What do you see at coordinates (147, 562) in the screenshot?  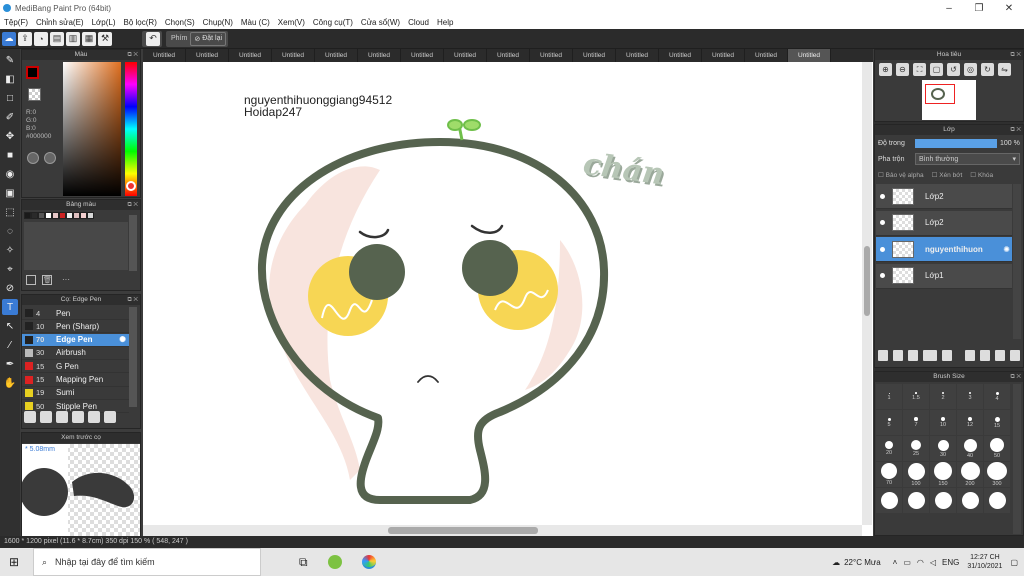 I see `taskbar-search-box: ⌕ Nhập tại đây để tìm kiếm` at bounding box center [147, 562].